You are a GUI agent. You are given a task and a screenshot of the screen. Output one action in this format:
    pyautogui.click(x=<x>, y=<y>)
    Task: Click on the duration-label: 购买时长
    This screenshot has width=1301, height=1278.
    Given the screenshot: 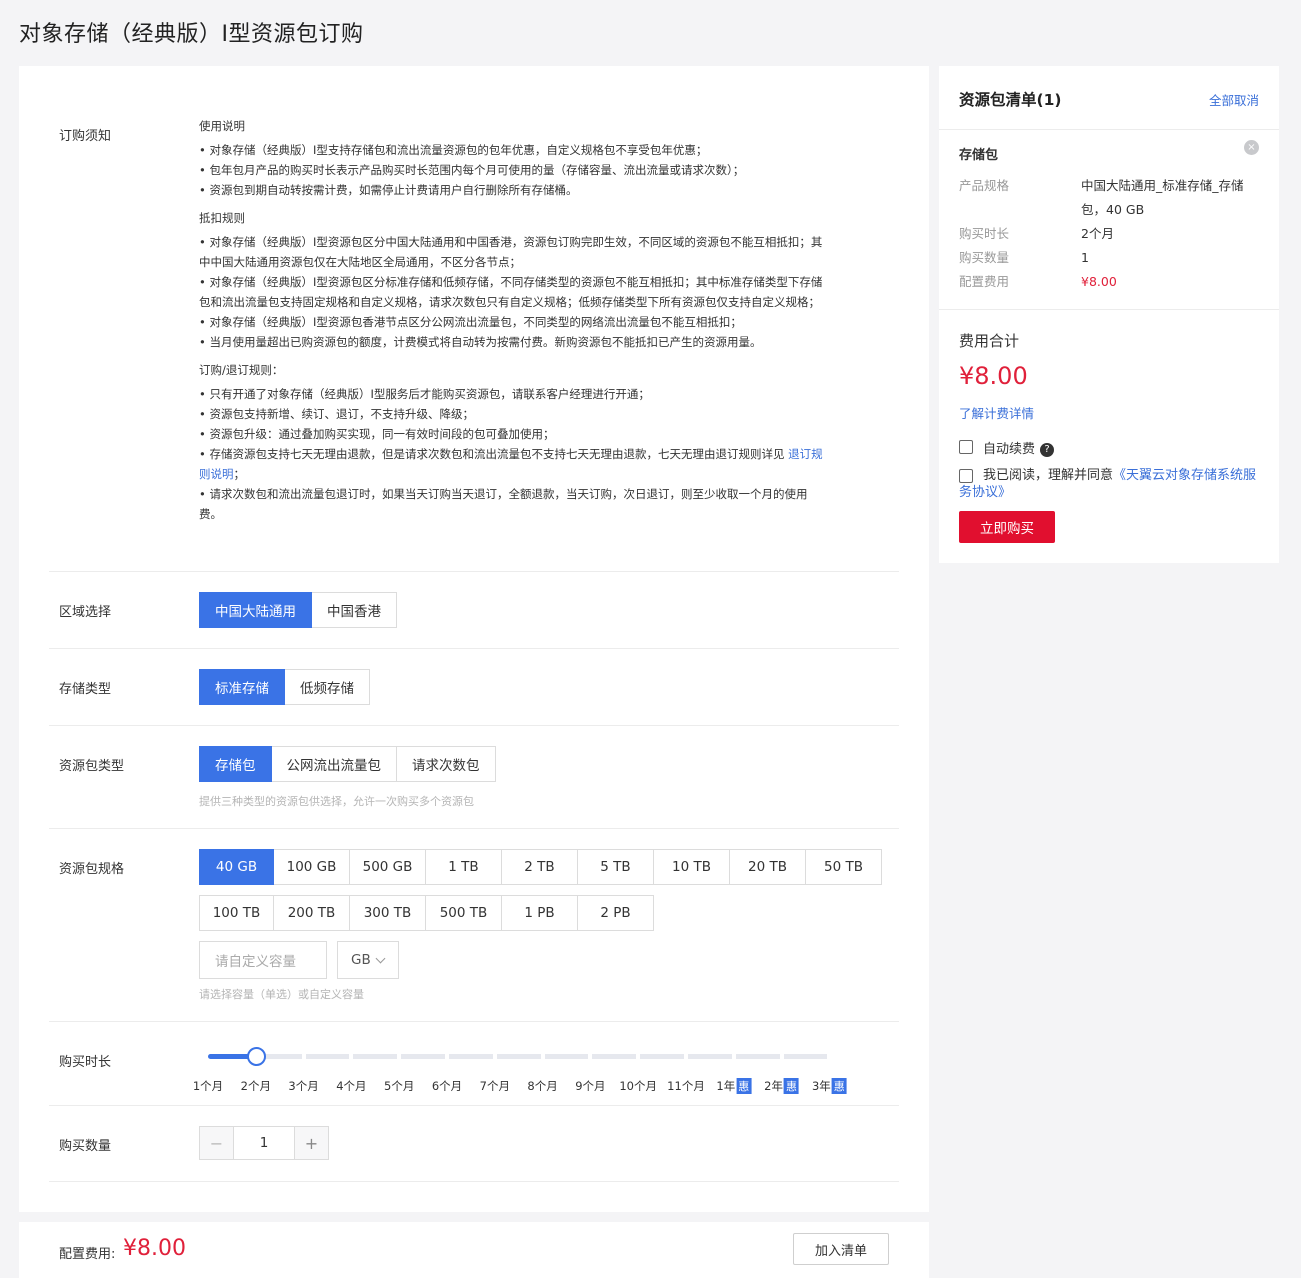 What is the action you would take?
    pyautogui.click(x=85, y=1062)
    